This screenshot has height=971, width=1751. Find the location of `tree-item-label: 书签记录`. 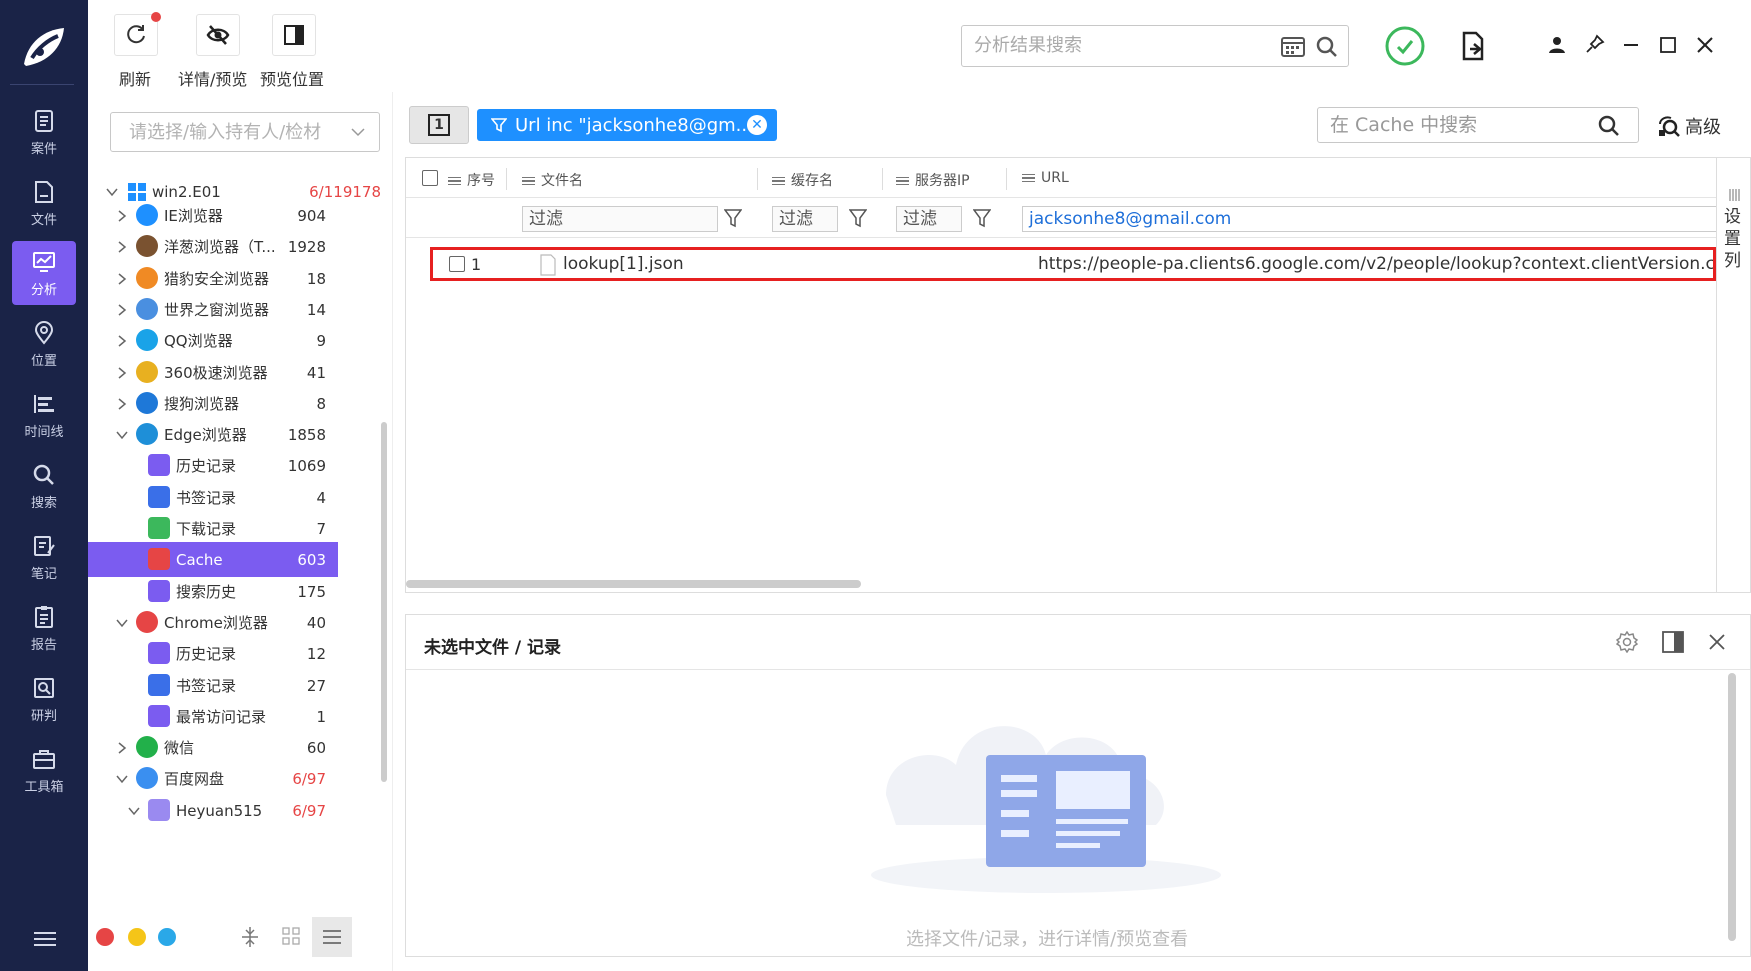

tree-item-label: 书签记录 is located at coordinates (206, 686).